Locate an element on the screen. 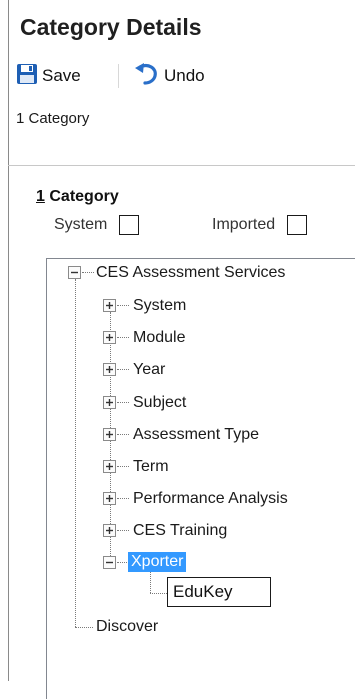 The image size is (355, 699). undo-button: Undo is located at coordinates (169, 76).